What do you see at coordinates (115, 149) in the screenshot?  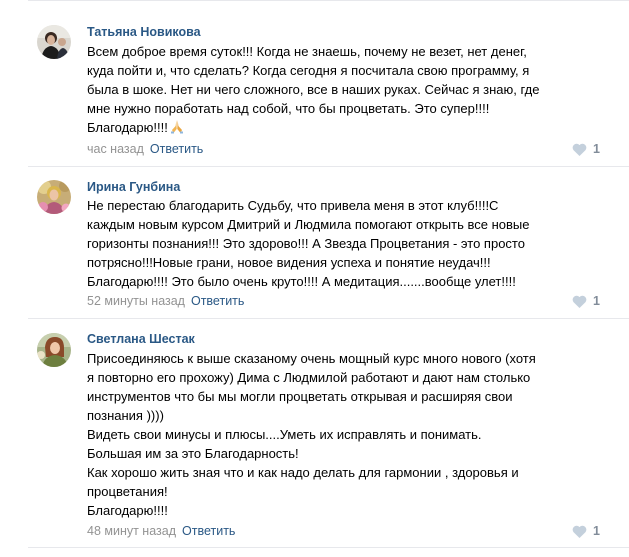 I see `comment-time: час назад` at bounding box center [115, 149].